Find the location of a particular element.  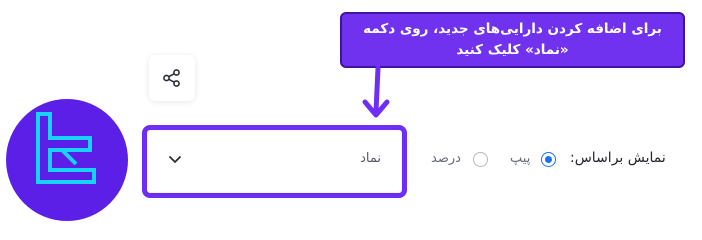

radio-label-pip: پیپ is located at coordinates (520, 158).